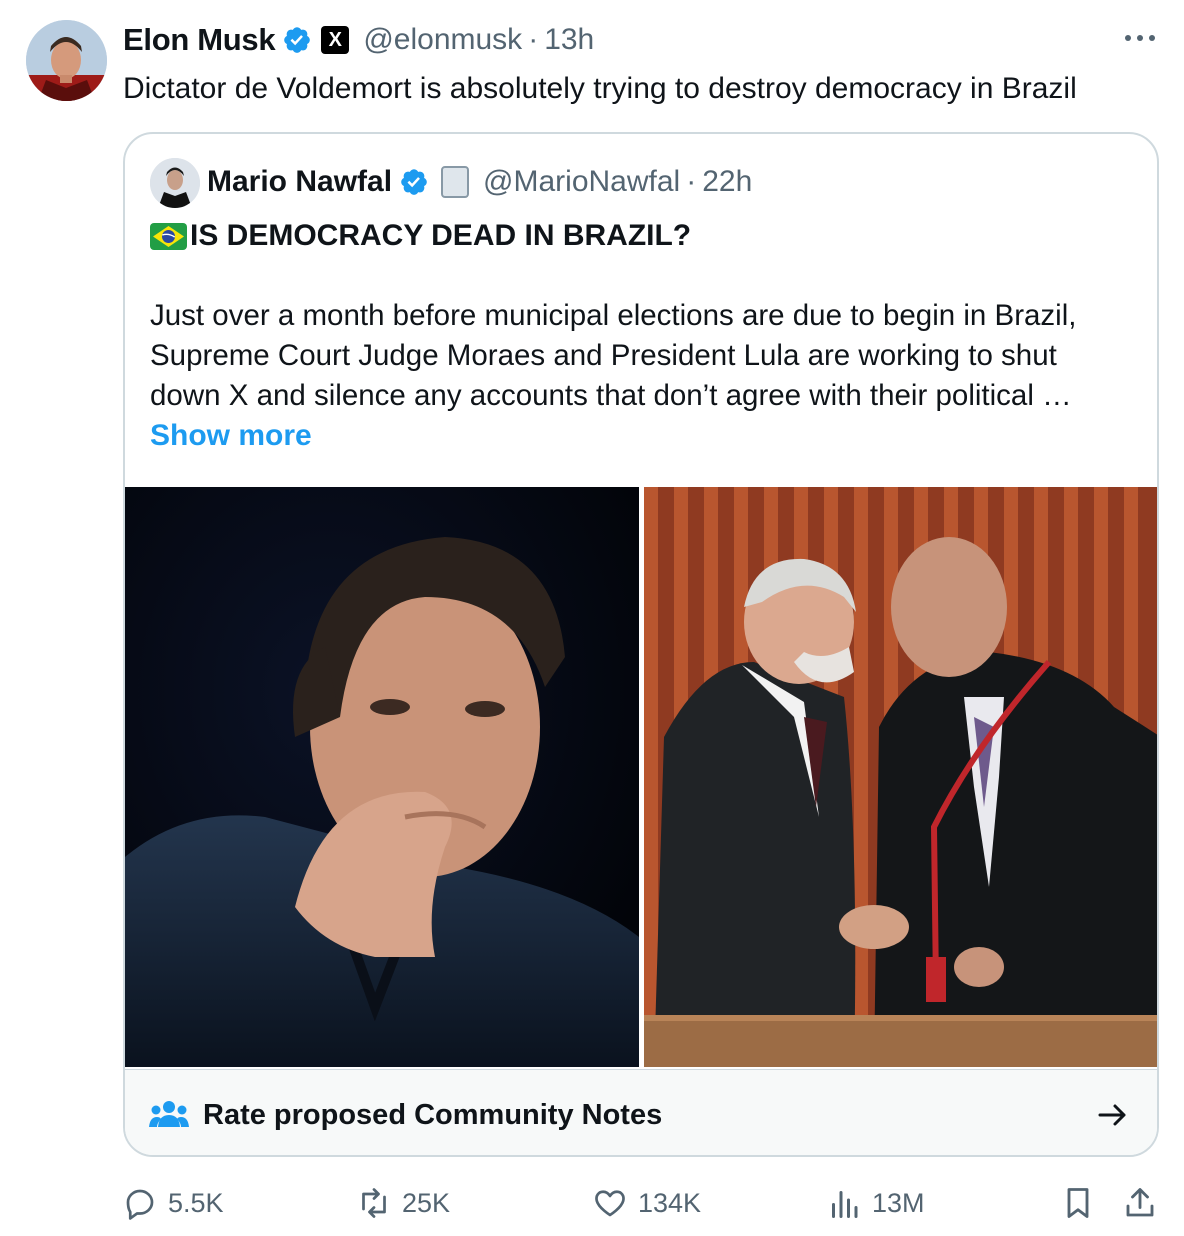 The width and height of the screenshot is (1184, 1236). I want to click on tweet-header: Elon Musk X @elonmusk · 13h, so click(358, 40).